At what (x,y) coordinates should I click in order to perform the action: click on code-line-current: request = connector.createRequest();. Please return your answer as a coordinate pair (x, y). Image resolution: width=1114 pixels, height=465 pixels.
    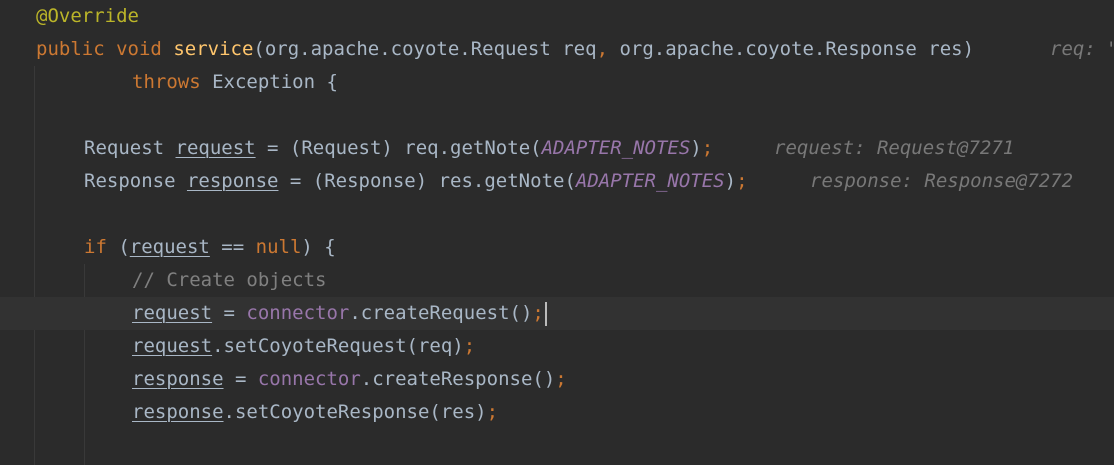
    Looking at the image, I should click on (557, 313).